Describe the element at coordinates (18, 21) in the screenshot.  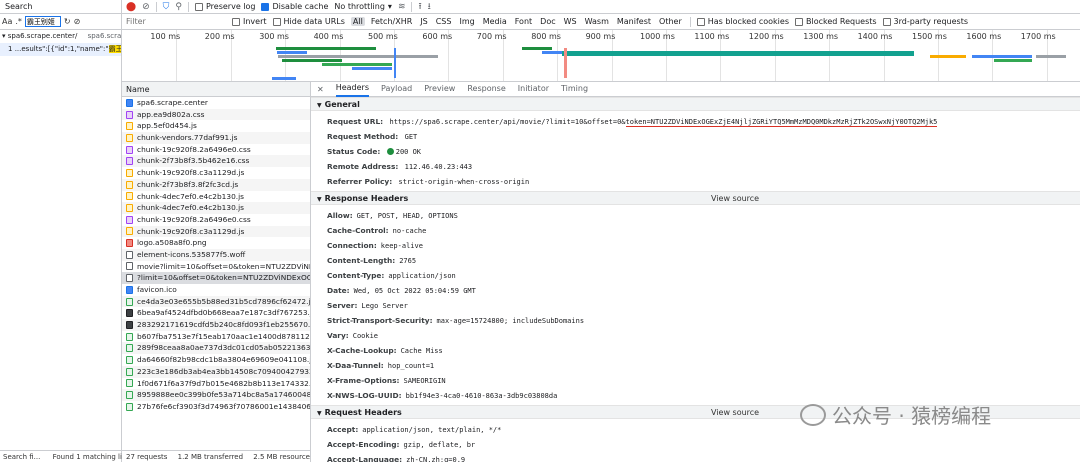
I see `regex-button: .*` at that location.